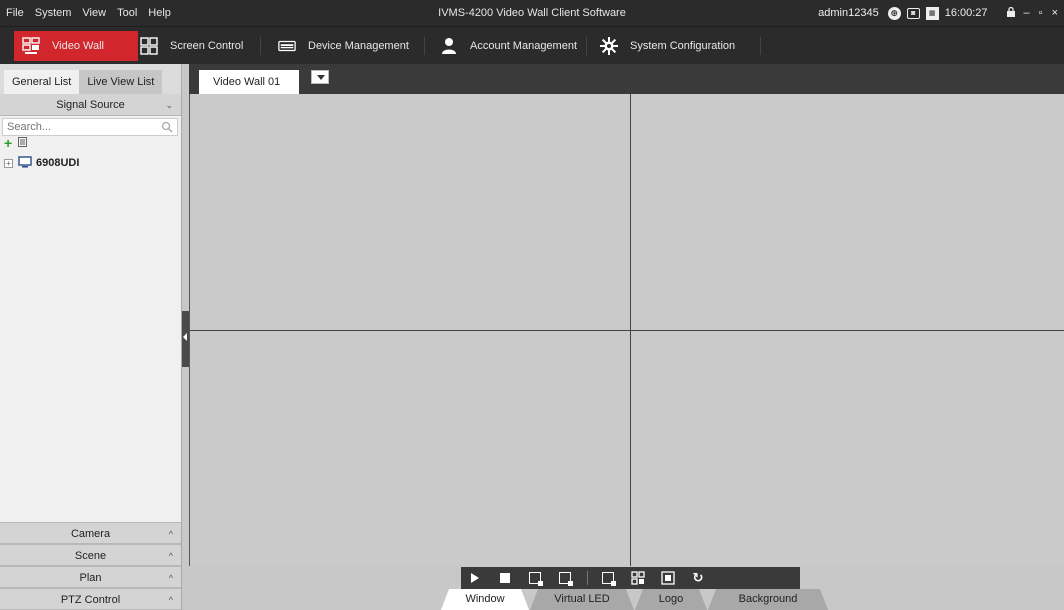 Image resolution: width=1064 pixels, height=610 pixels. I want to click on fullscreen-button, so click(668, 578).